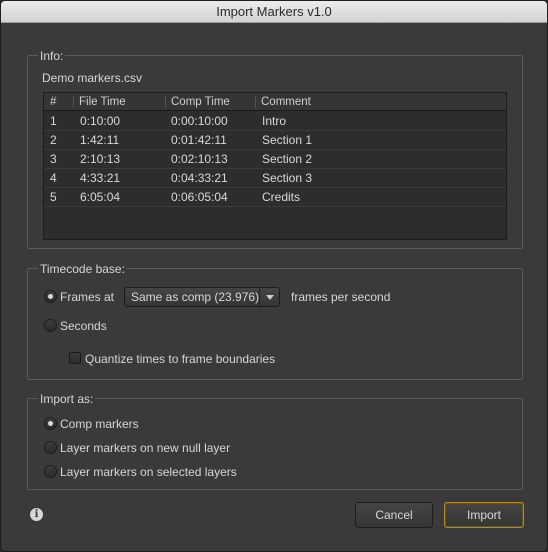 This screenshot has height=552, width=548. I want to click on seconds-radio, so click(50, 325).